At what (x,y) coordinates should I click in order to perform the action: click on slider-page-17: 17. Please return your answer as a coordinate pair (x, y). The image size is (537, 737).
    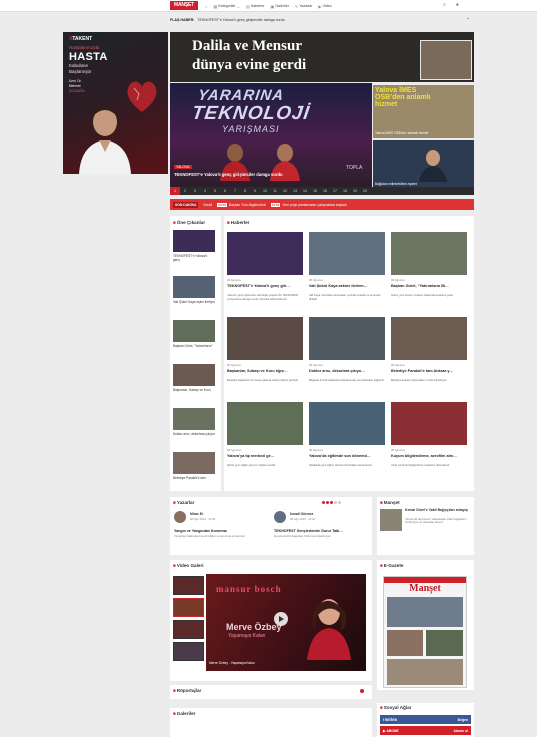
    Looking at the image, I should click on (335, 191).